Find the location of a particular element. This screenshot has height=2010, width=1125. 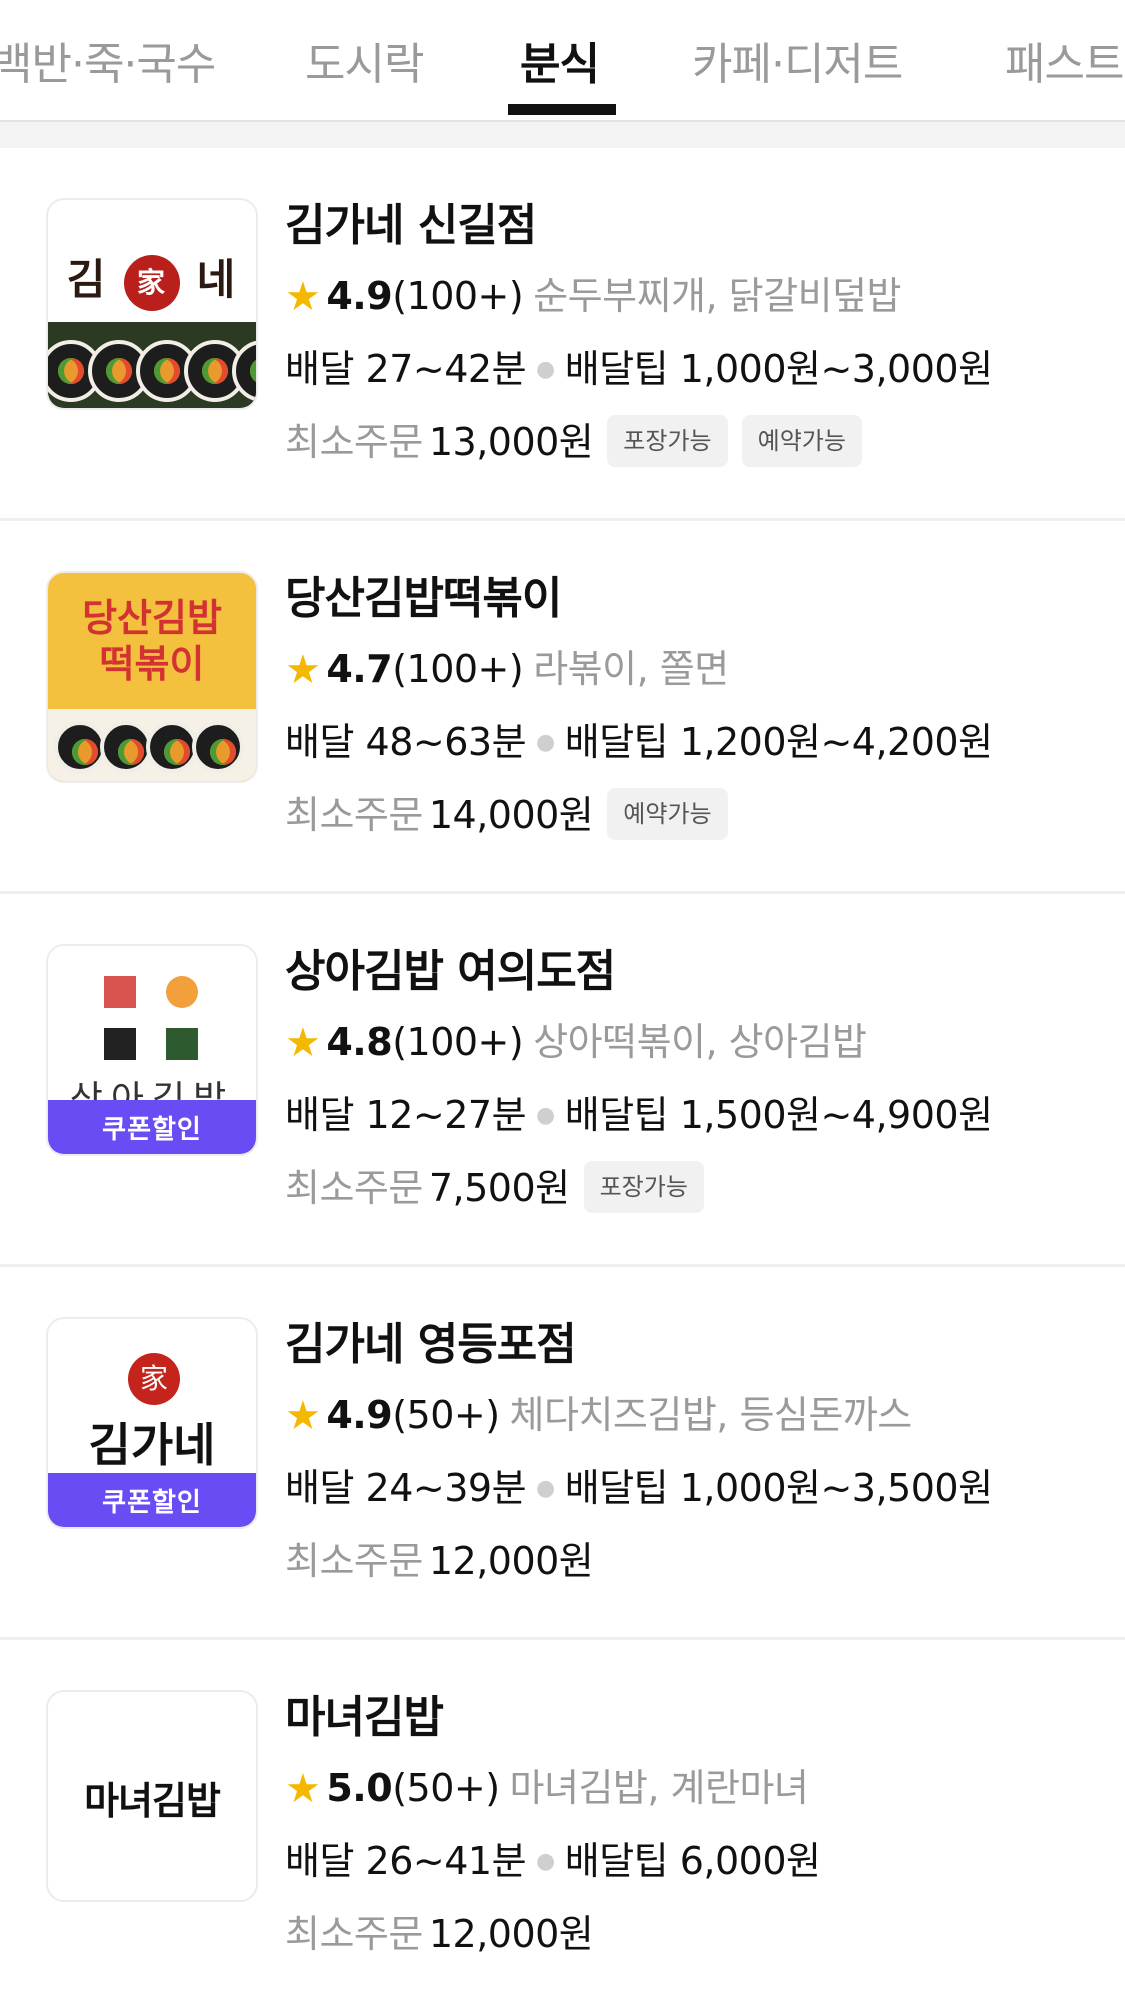

rating-line: ★ 5.0(50+) 마녀김밥, 계란마녀 is located at coordinates (690, 1788).